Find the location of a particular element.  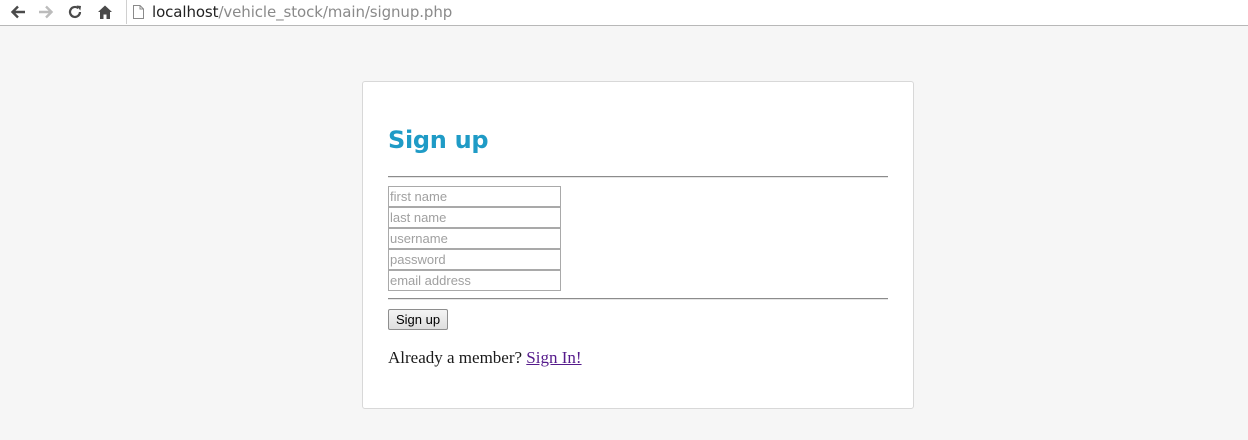

signin-prompt: Already a member? Sign In! is located at coordinates (485, 358).